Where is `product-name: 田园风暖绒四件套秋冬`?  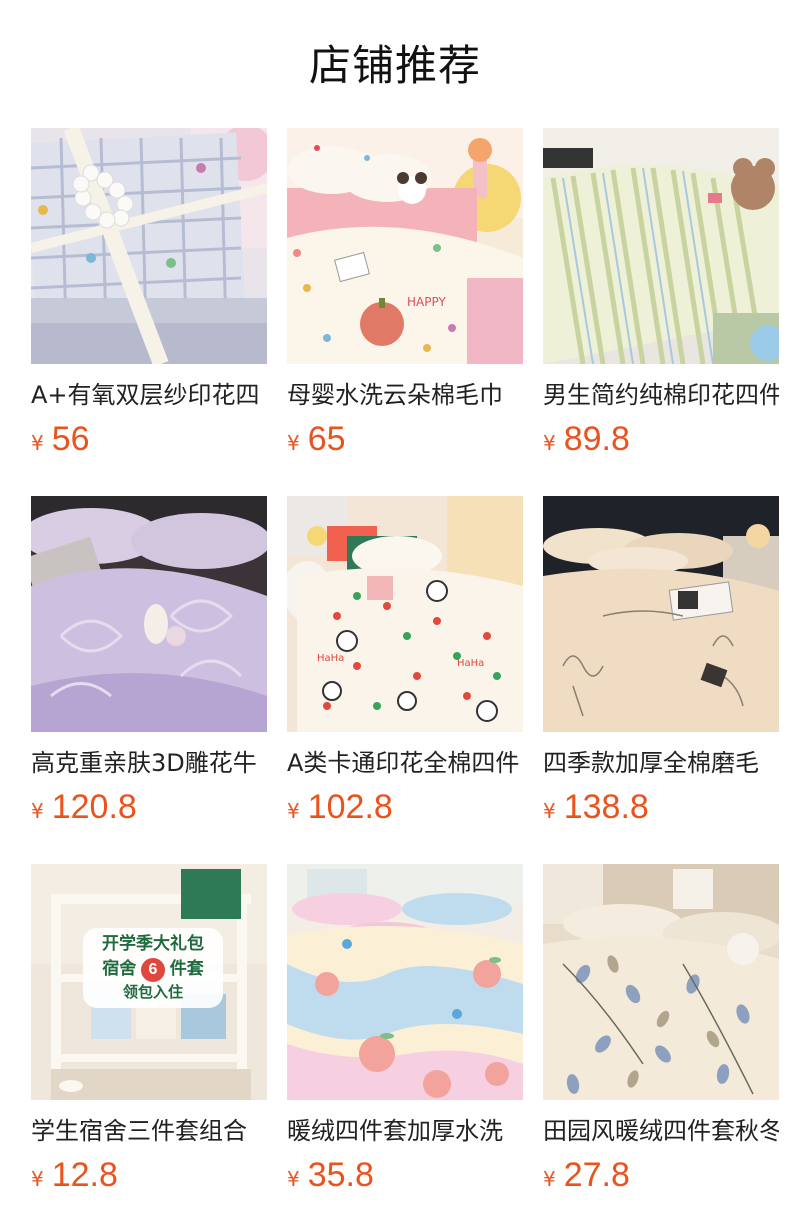 product-name: 田园风暖绒四件套秋冬 is located at coordinates (661, 1131).